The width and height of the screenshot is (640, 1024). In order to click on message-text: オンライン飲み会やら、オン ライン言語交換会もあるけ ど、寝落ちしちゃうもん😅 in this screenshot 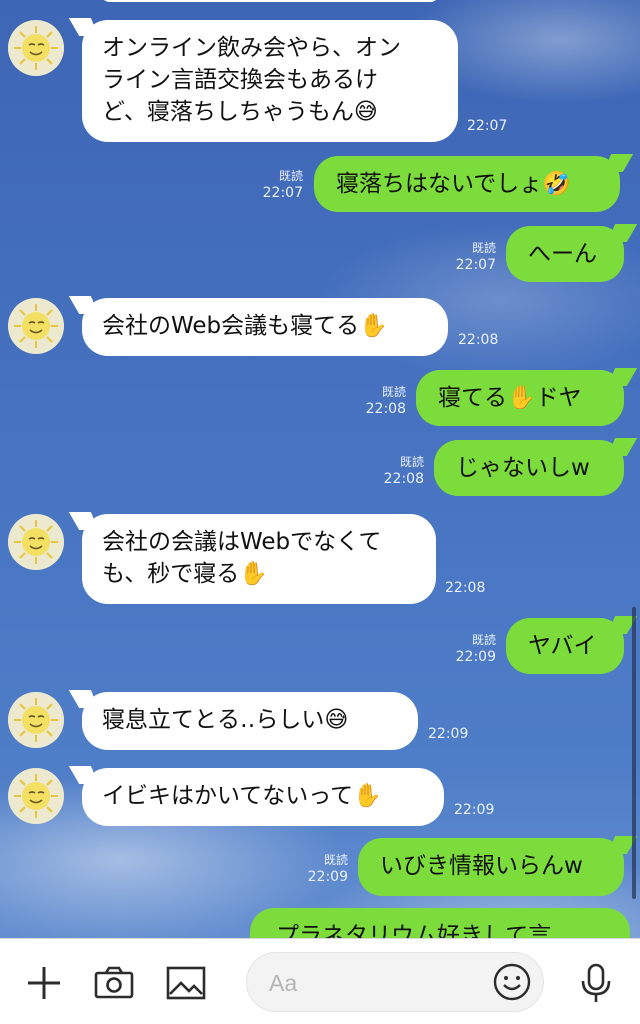, I will do `click(251, 80)`.